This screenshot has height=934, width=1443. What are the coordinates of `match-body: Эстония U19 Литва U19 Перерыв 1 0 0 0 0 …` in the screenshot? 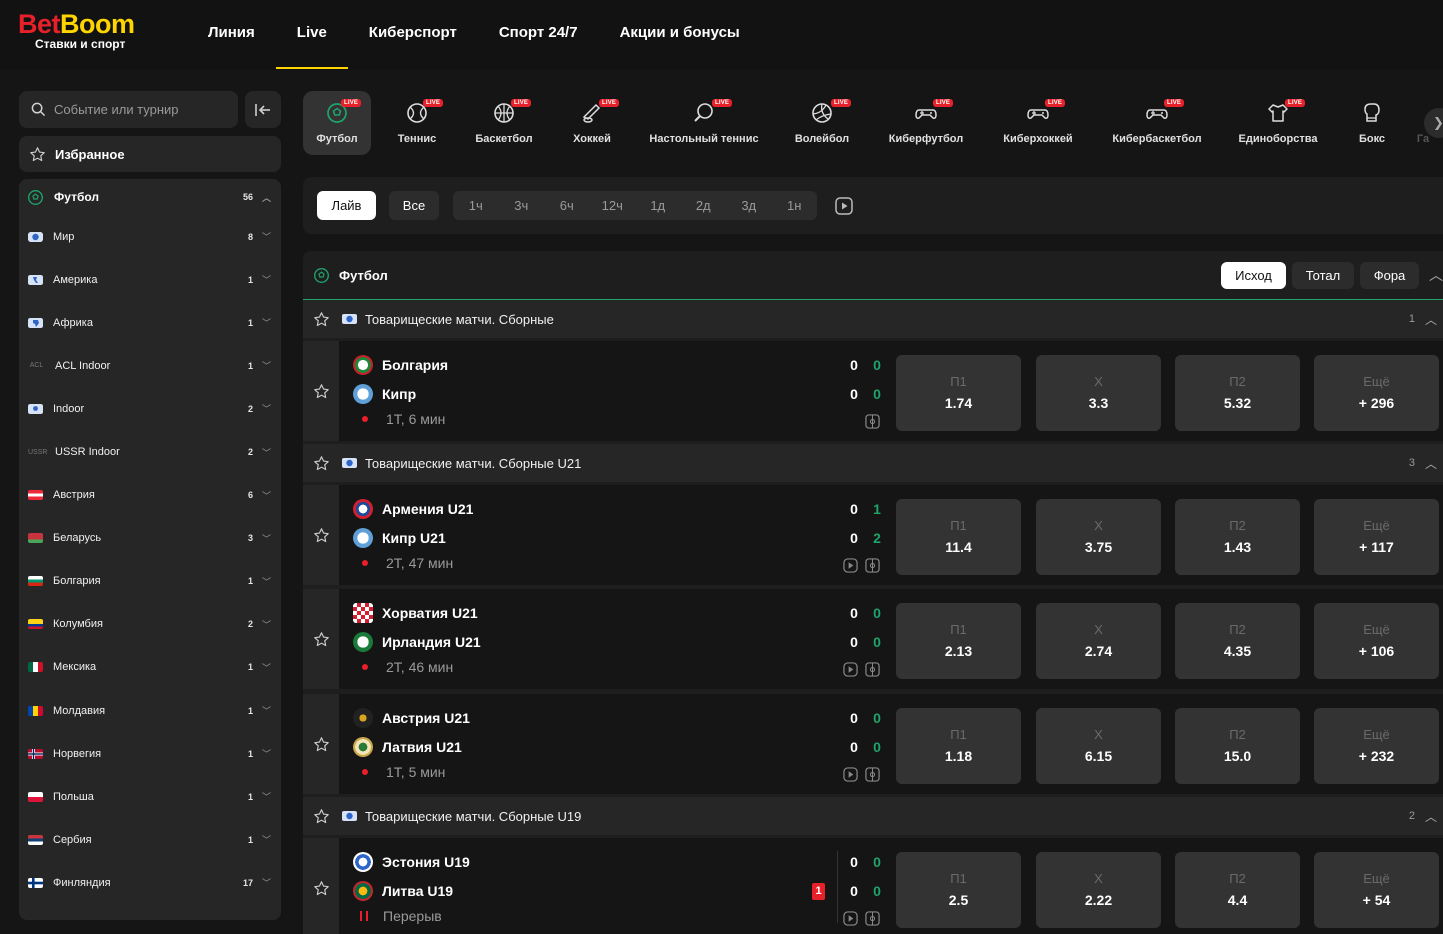 It's located at (891, 886).